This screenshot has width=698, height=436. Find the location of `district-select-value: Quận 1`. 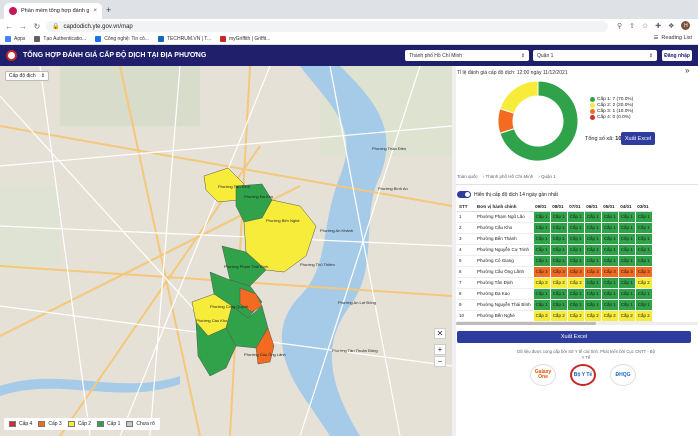

district-select-value: Quận 1 is located at coordinates (545, 55).